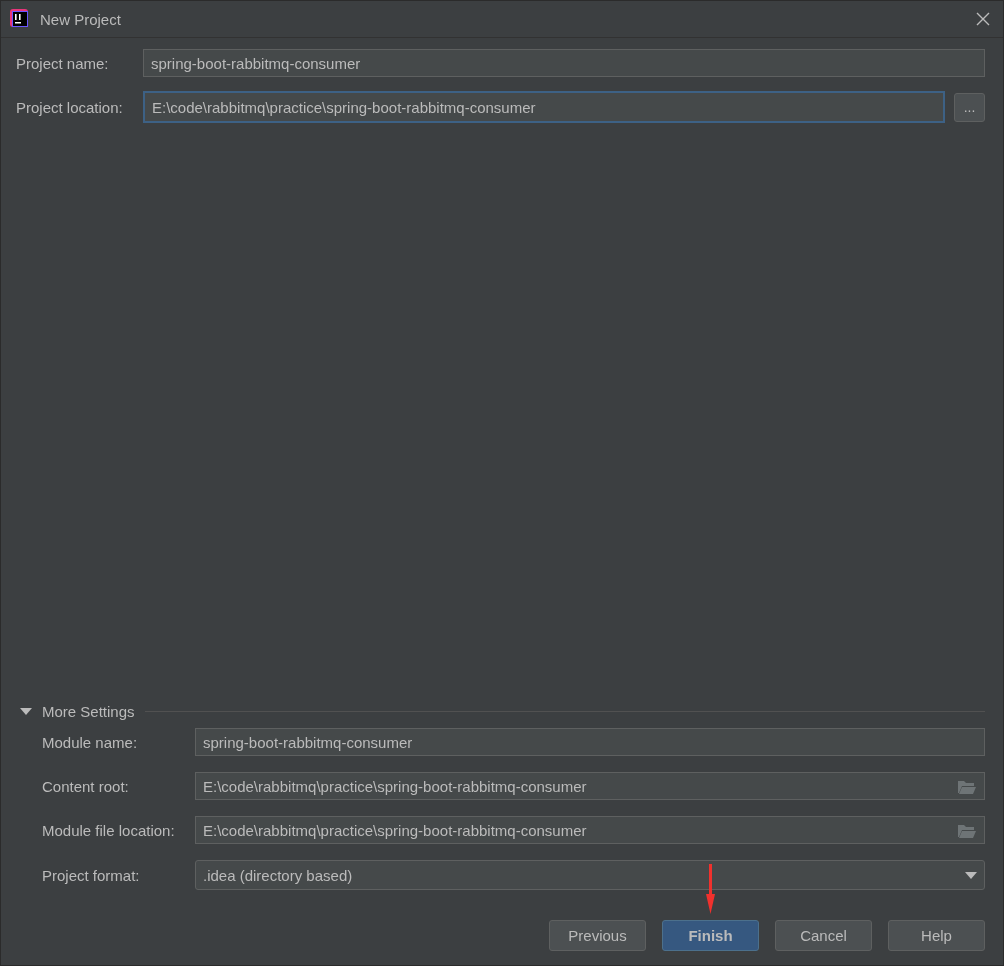 The width and height of the screenshot is (1004, 966). What do you see at coordinates (20, 19) in the screenshot?
I see `app-logo-icon` at bounding box center [20, 19].